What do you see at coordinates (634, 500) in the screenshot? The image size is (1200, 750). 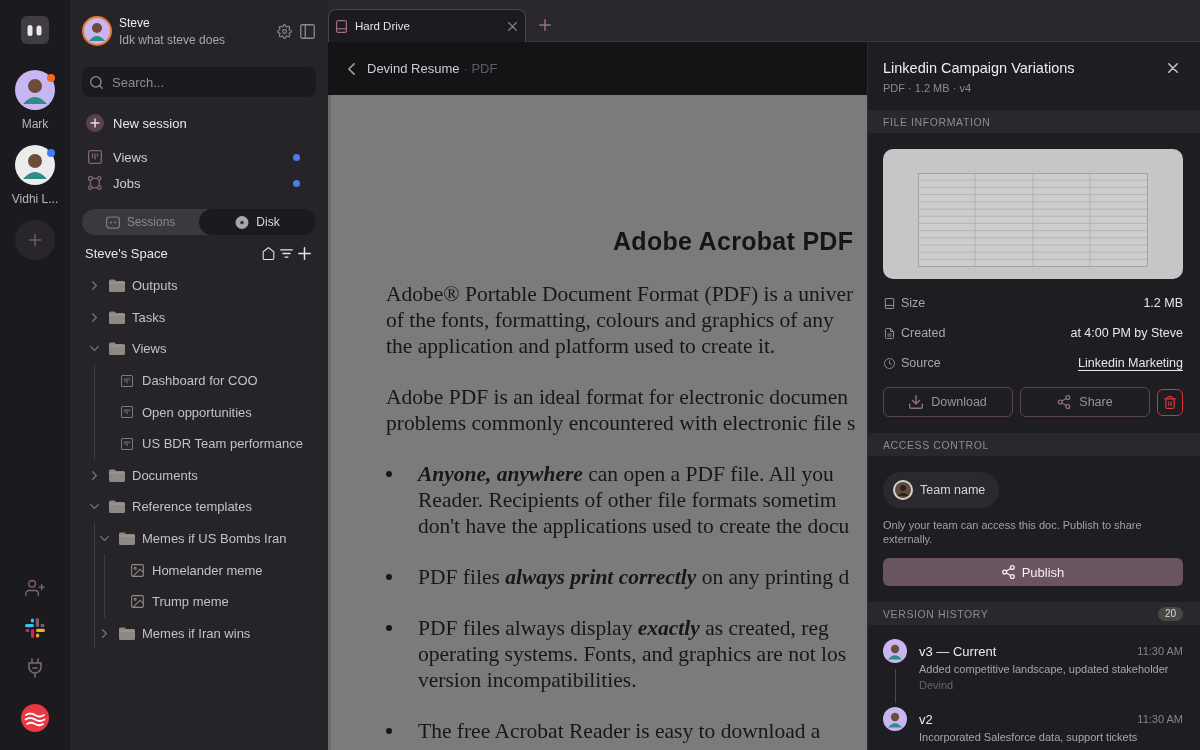 I see `list-item-text: Anyone, anywhere can open a PDF file. All you Reader. Recipients of other file formats sometim don't have the applications used to create the docu` at bounding box center [634, 500].